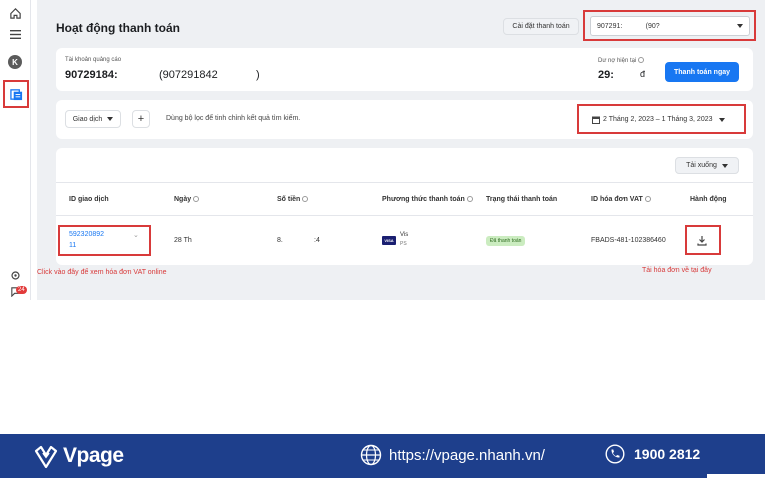 This screenshot has width=765, height=478. Describe the element at coordinates (91, 75) in the screenshot. I see `ad-account-id: 90729184:` at that location.